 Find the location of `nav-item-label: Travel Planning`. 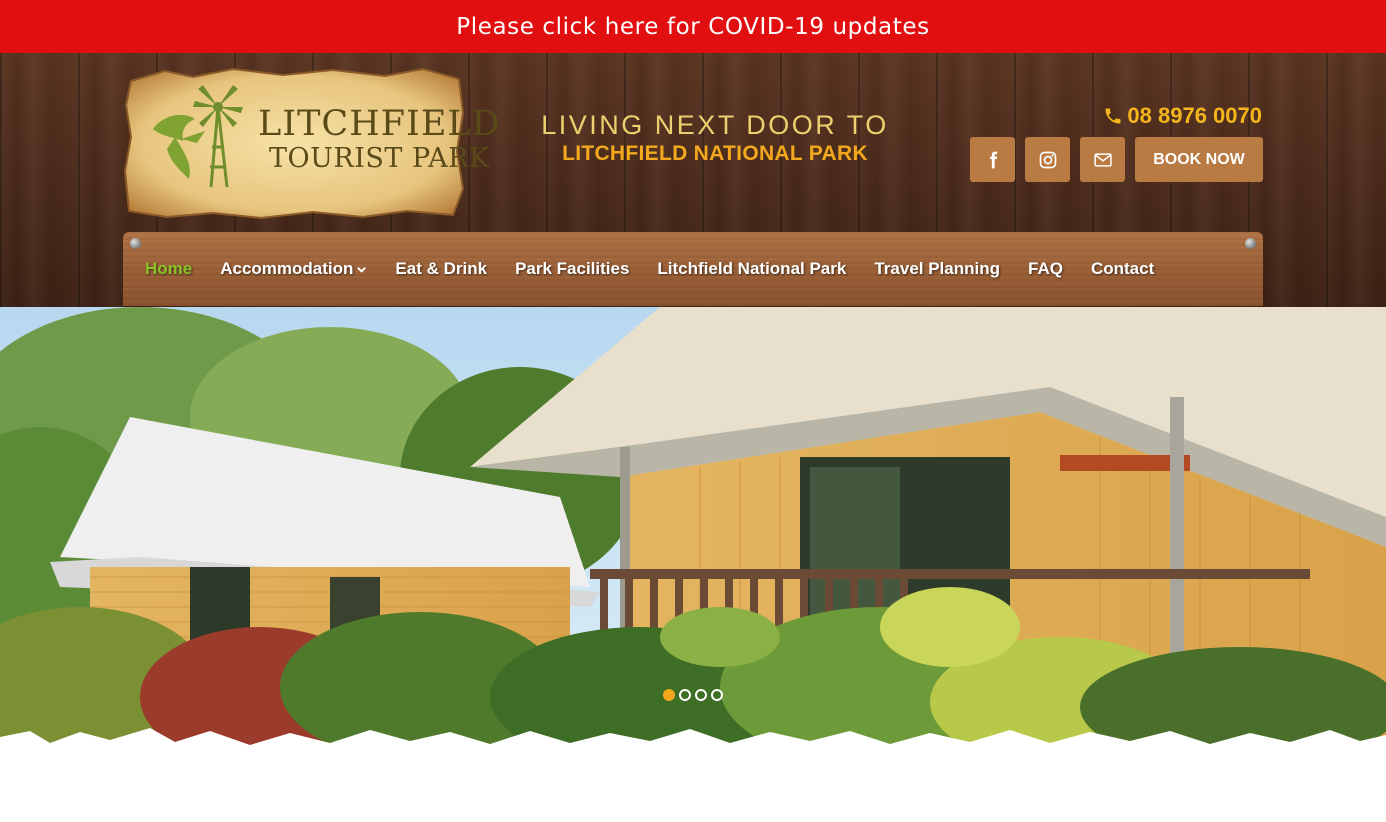

nav-item-label: Travel Planning is located at coordinates (937, 268).